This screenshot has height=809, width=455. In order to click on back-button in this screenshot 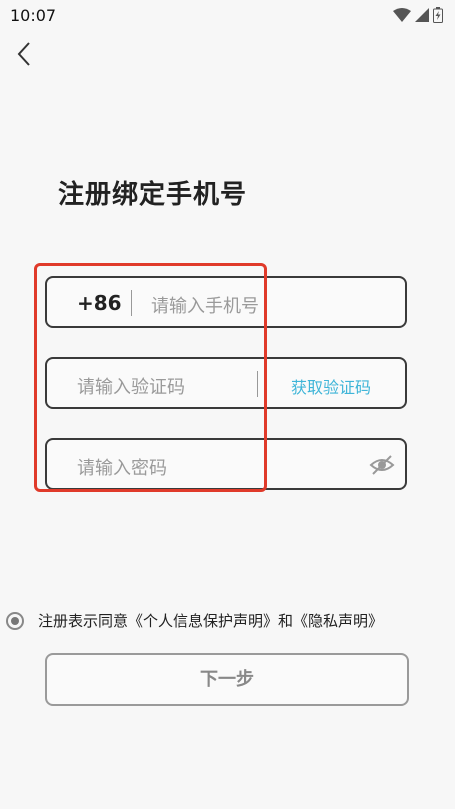, I will do `click(24, 54)`.